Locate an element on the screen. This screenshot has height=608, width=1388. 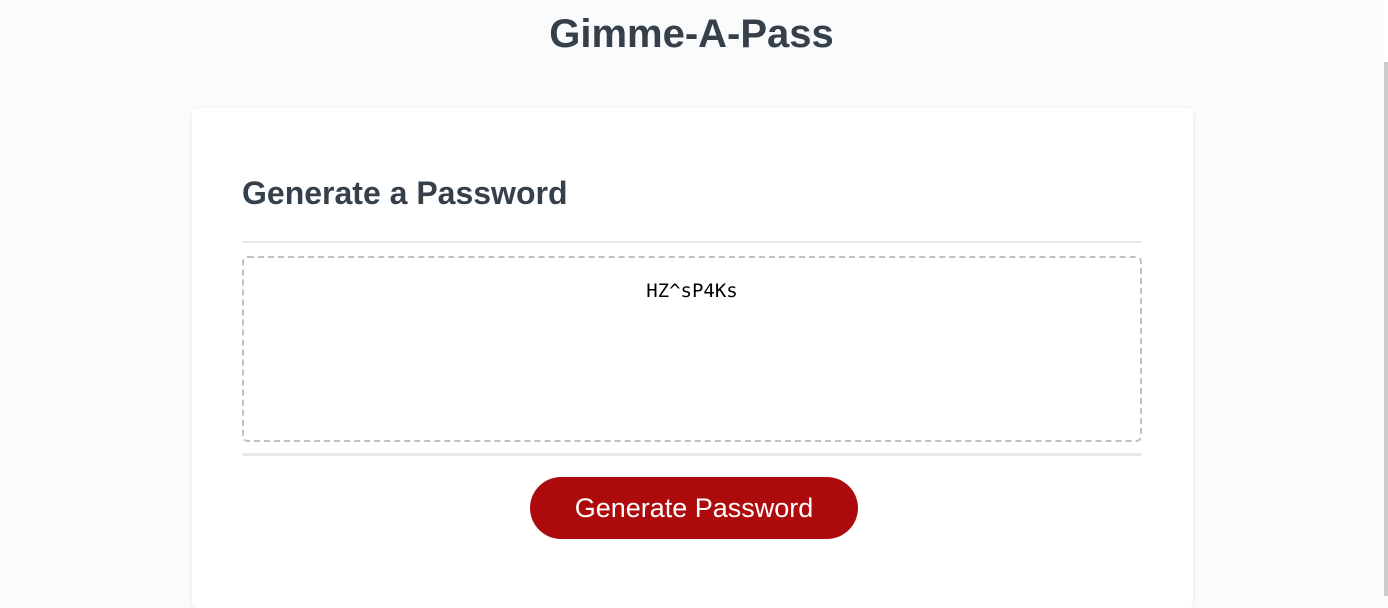
page-scrollbar is located at coordinates (1386, 298).